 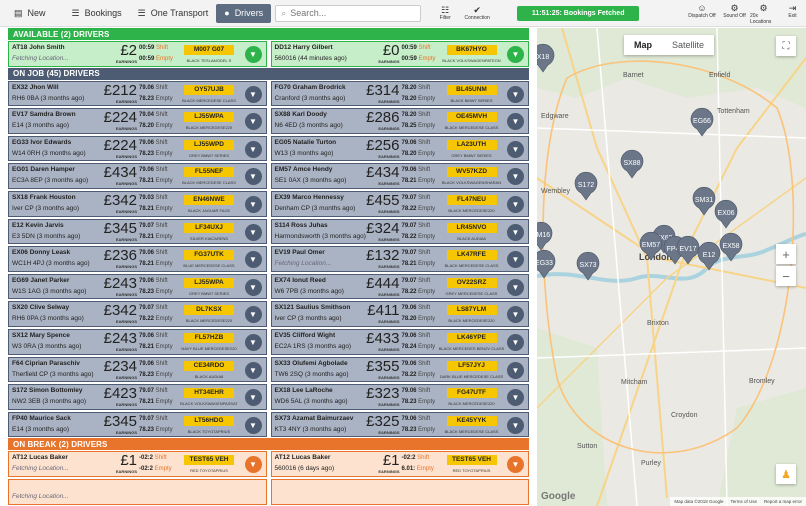 What do you see at coordinates (586, 186) in the screenshot?
I see `driver-map-pin: S172` at bounding box center [586, 186].